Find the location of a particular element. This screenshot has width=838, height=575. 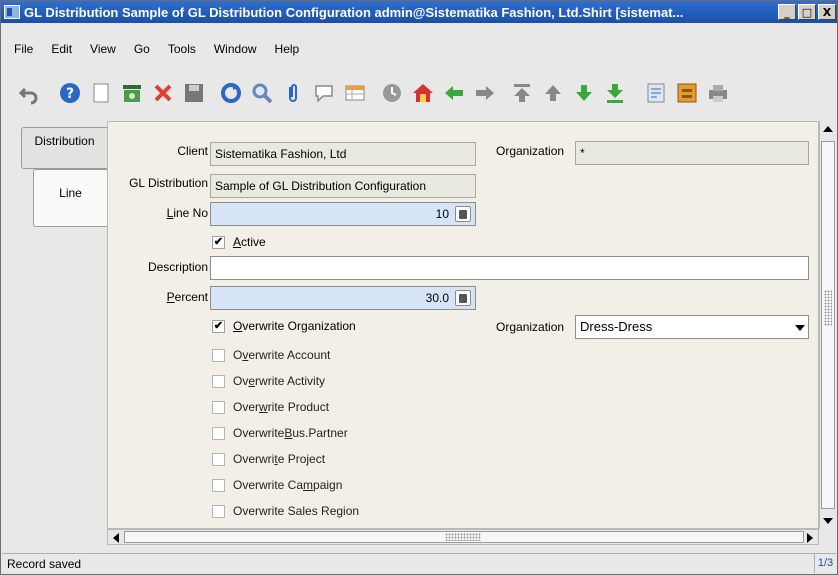

chevron-down-icon is located at coordinates (800, 328).